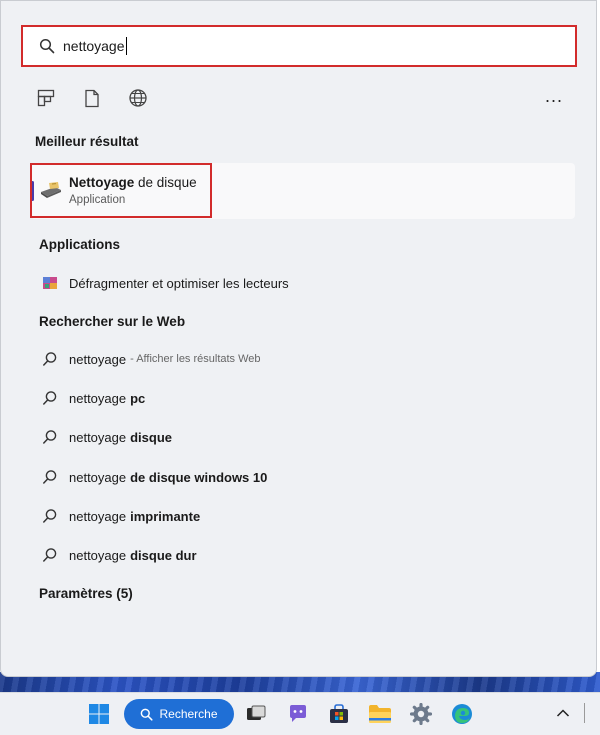  I want to click on web-result-suggestion: disque, so click(151, 437).